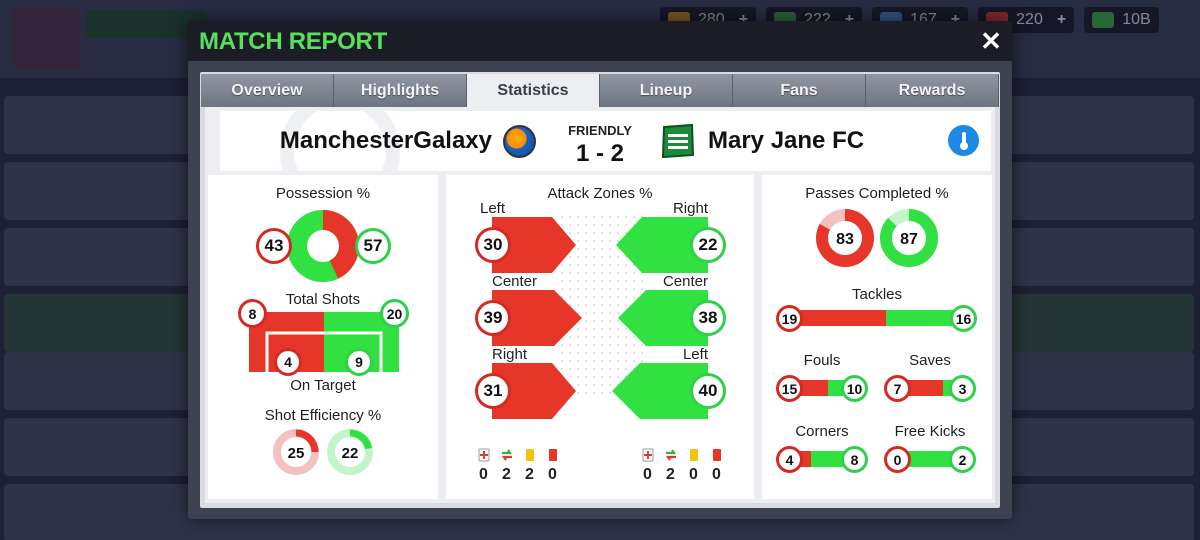 The height and width of the screenshot is (540, 1200). Describe the element at coordinates (323, 246) in the screenshot. I see `possession-donut` at that location.